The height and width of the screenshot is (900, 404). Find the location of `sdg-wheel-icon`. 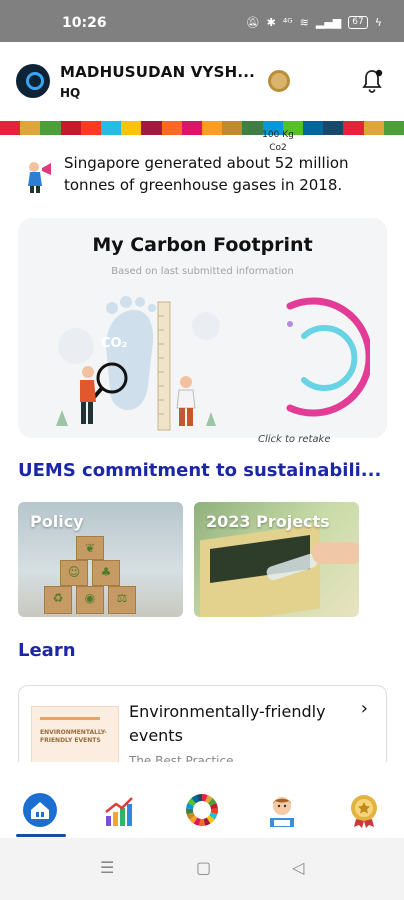

sdg-wheel-icon is located at coordinates (202, 810).